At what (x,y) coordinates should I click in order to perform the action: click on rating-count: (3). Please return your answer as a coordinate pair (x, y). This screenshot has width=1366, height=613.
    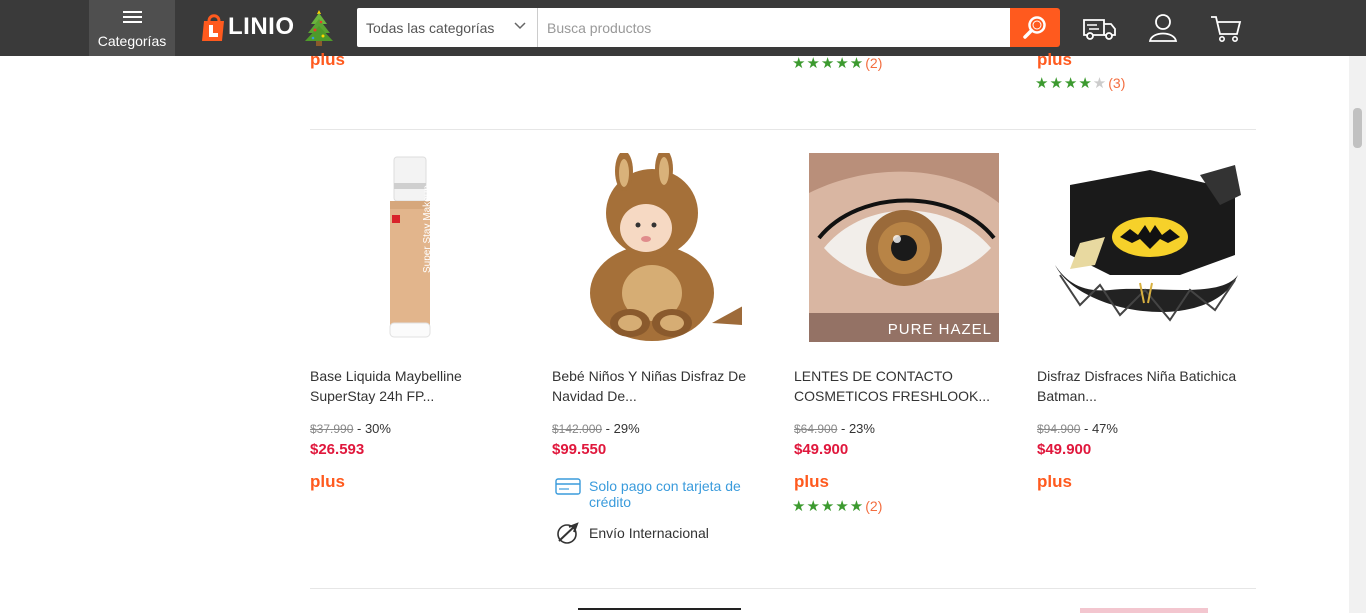
    Looking at the image, I should click on (1117, 83).